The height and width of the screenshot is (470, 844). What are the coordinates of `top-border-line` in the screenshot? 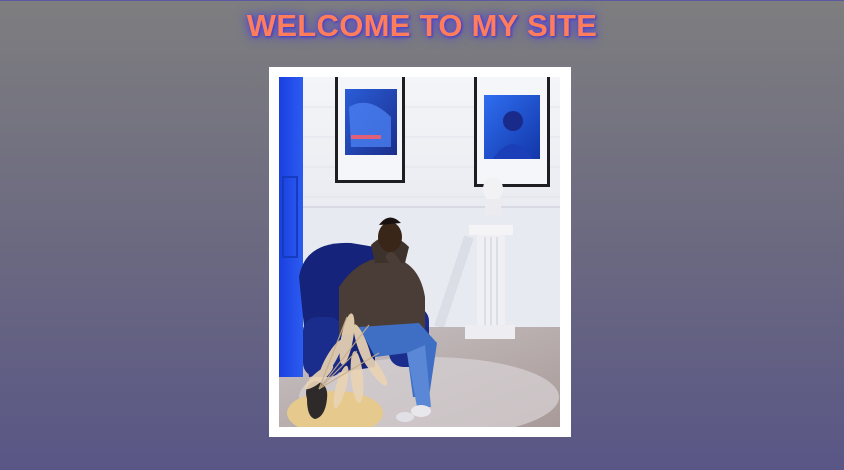 It's located at (422, 0).